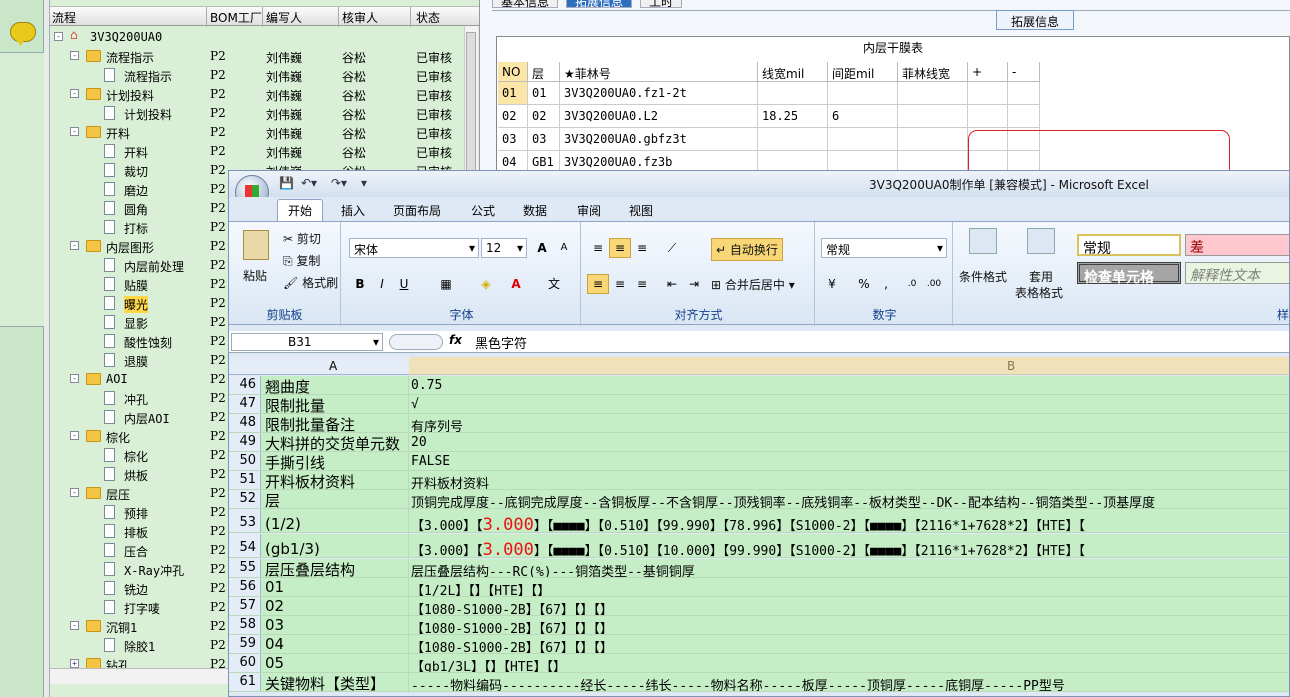 Image resolution: width=1290 pixels, height=697 pixels. What do you see at coordinates (1129, 245) in the screenshot?
I see `style-normal: 常规` at bounding box center [1129, 245].